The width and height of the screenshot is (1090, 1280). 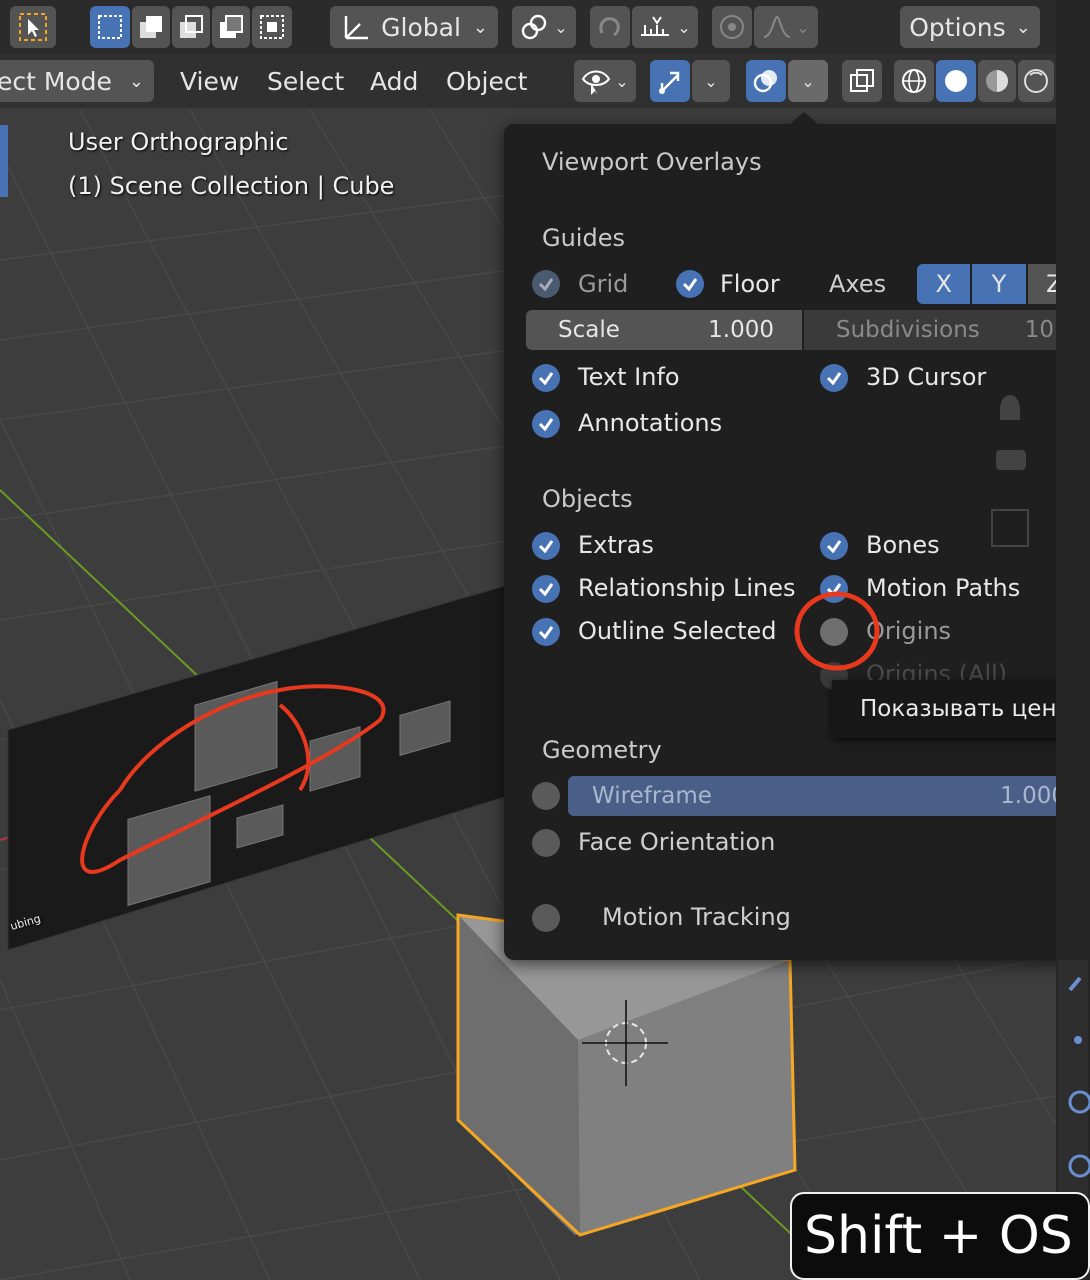 I want to click on select-box-icon, so click(x=110, y=27).